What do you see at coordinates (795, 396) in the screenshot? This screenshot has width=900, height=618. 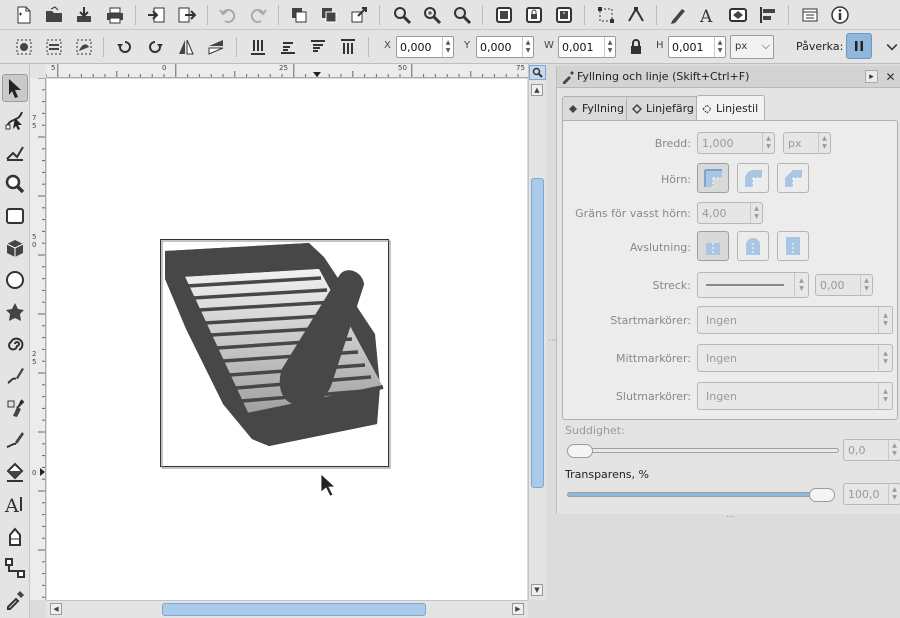 I see `end-marker-select: Ingen ▲ ▼` at bounding box center [795, 396].